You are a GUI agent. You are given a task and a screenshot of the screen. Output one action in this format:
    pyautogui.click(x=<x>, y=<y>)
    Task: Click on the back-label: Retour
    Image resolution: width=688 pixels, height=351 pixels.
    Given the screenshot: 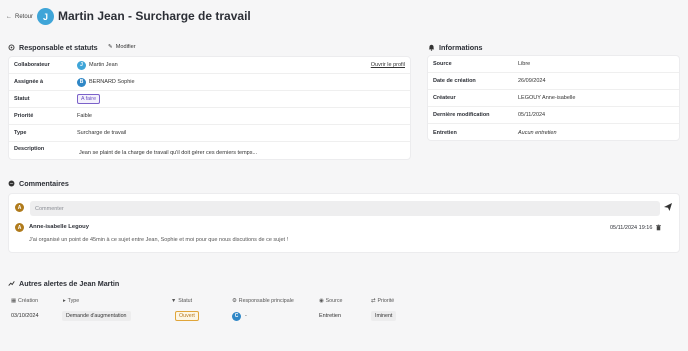 What is the action you would take?
    pyautogui.click(x=24, y=17)
    